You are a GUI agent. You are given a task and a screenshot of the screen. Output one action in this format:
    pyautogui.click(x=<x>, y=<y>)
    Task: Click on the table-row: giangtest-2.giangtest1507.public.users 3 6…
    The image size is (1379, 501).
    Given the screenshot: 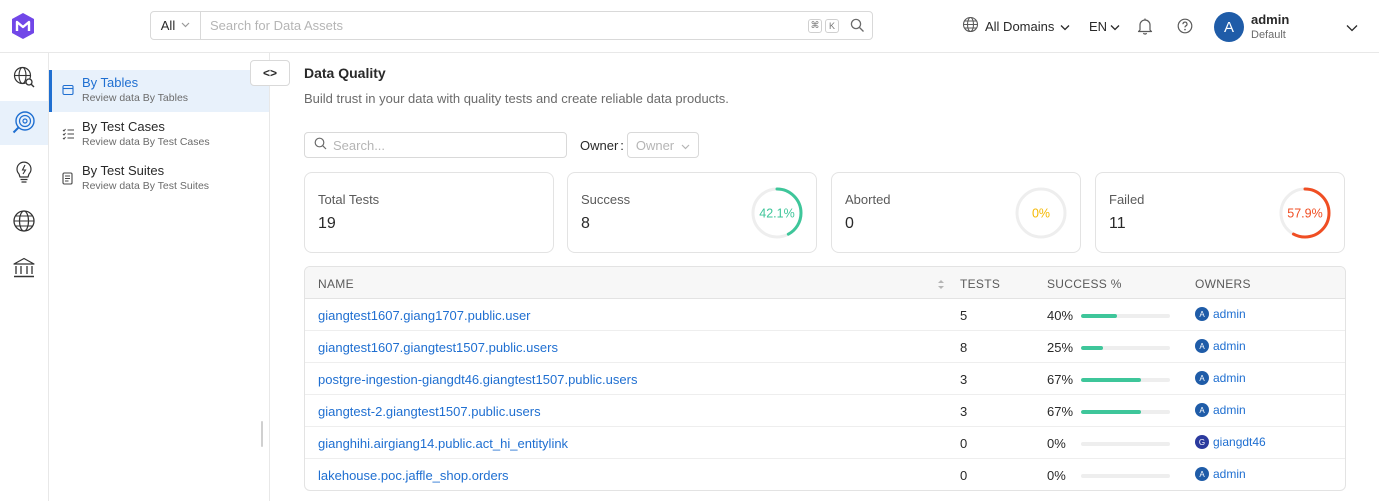 What is the action you would take?
    pyautogui.click(x=825, y=411)
    